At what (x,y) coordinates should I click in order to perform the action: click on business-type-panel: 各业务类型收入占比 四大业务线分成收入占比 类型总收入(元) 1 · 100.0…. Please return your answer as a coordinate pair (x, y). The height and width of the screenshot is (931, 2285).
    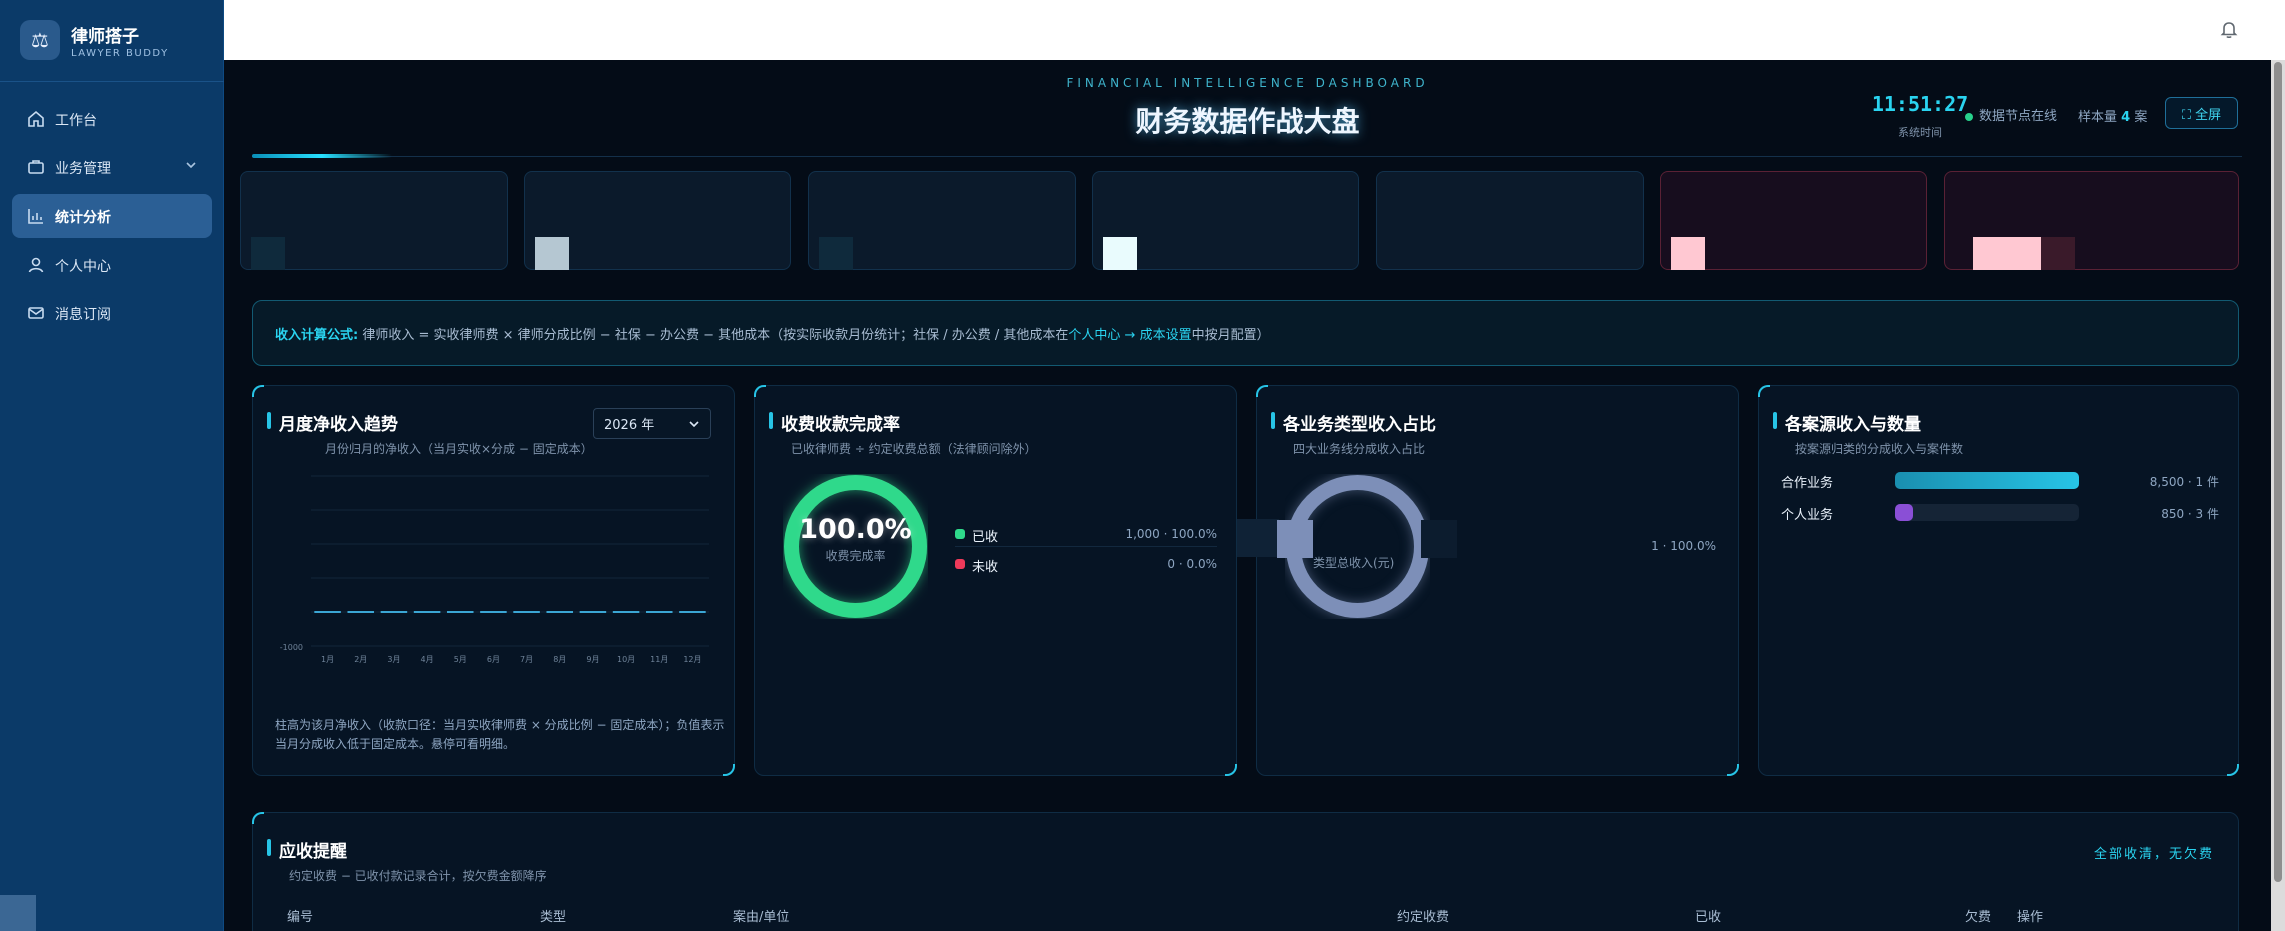
    Looking at the image, I should click on (1488, 580).